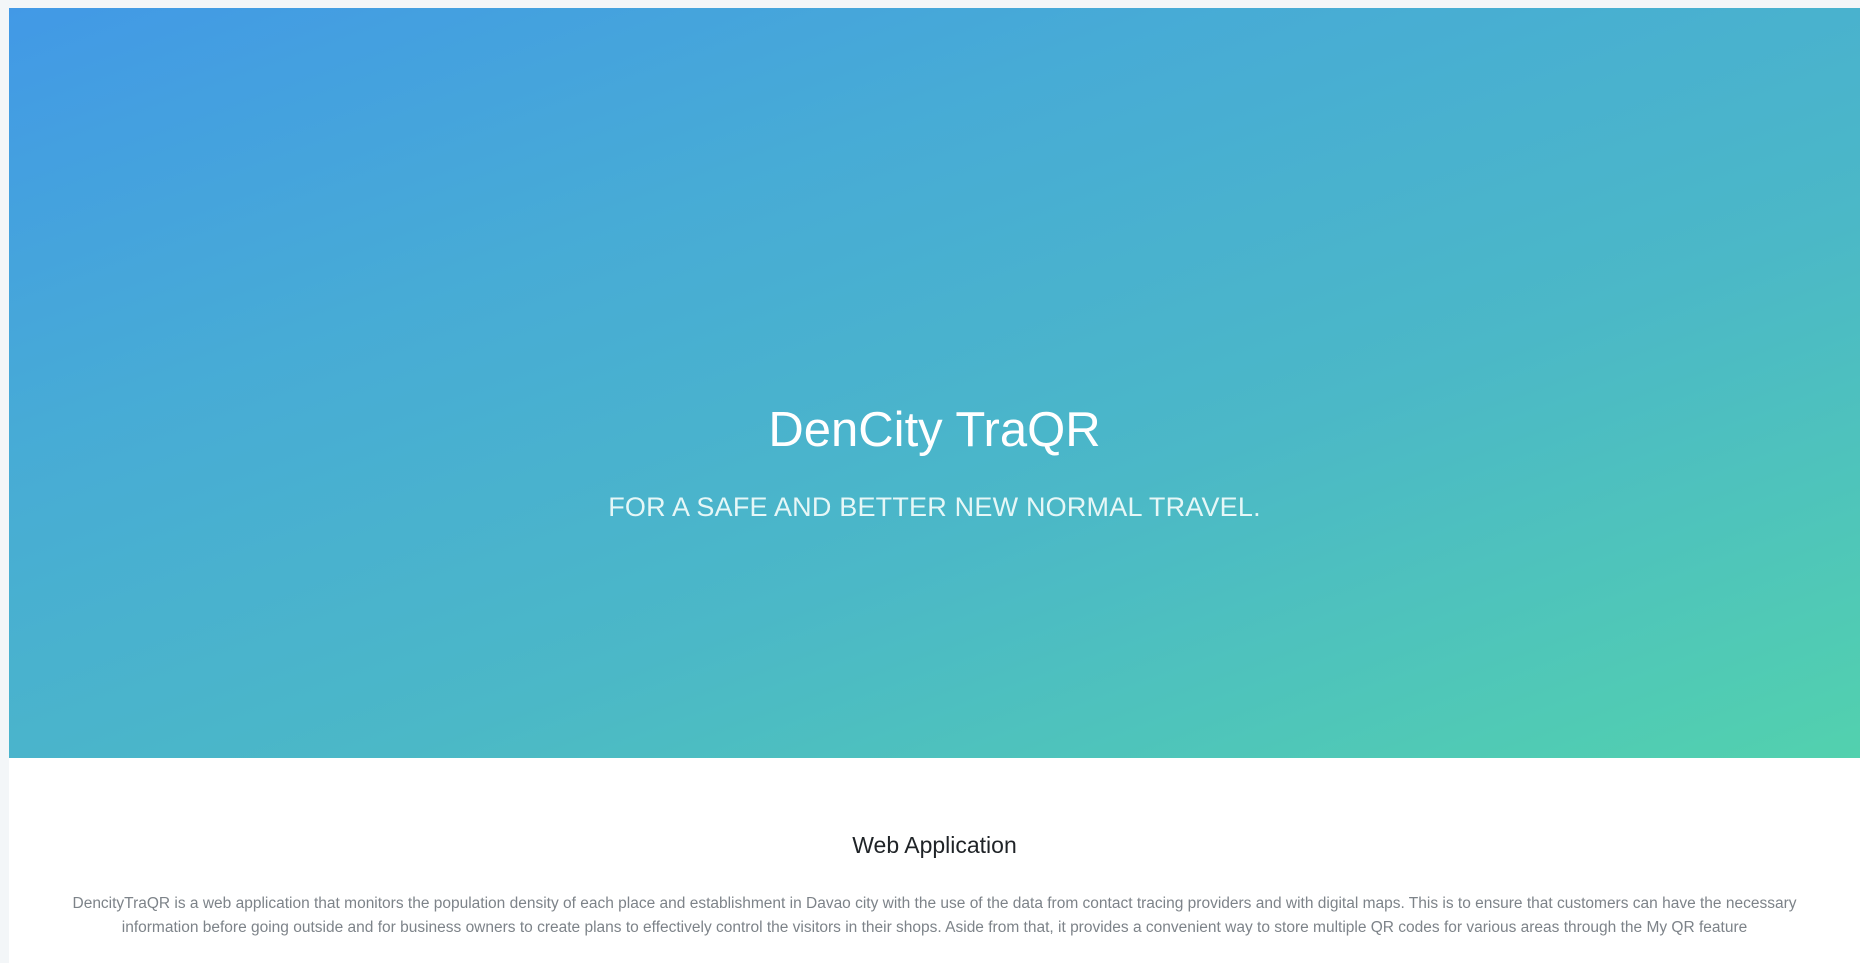 Image resolution: width=1860 pixels, height=963 pixels. I want to click on hero-subtitle: FOR A SAFE AND BETTER NEW NORMAL TRAVEL., so click(934, 507).